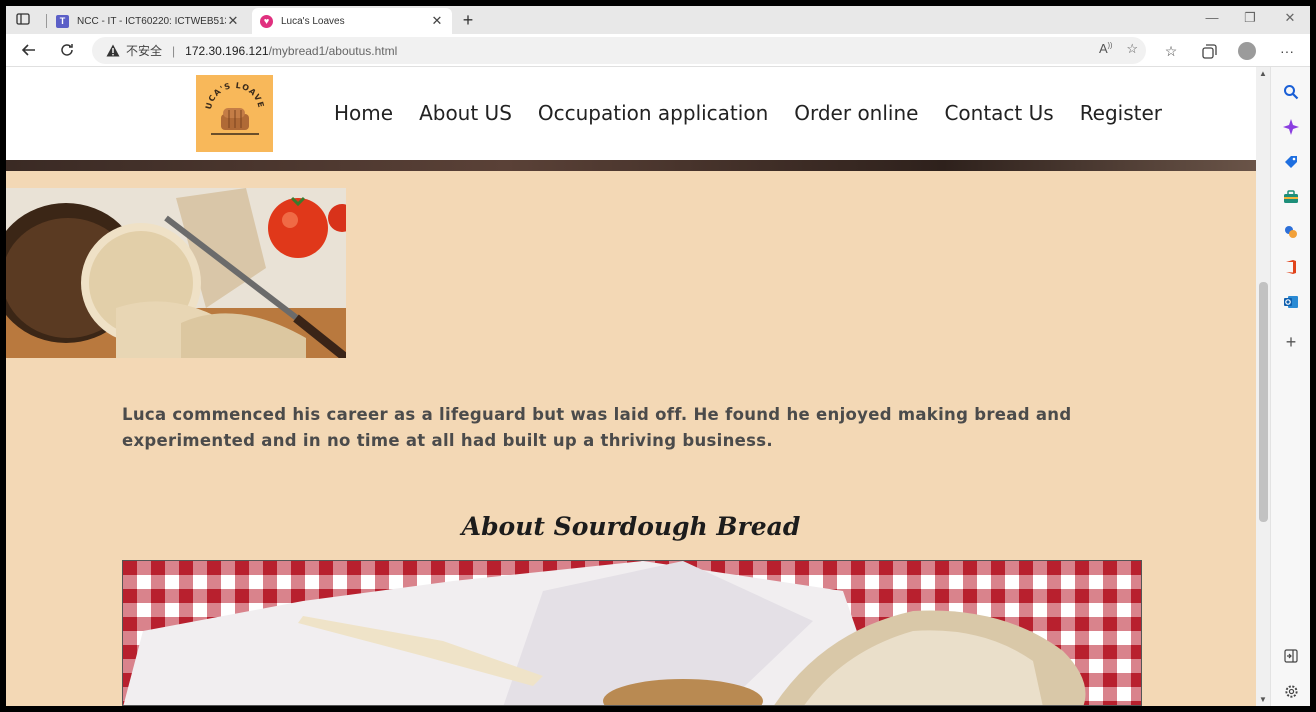 This screenshot has width=1316, height=712. I want to click on insecure-label: 不安全, so click(144, 51).